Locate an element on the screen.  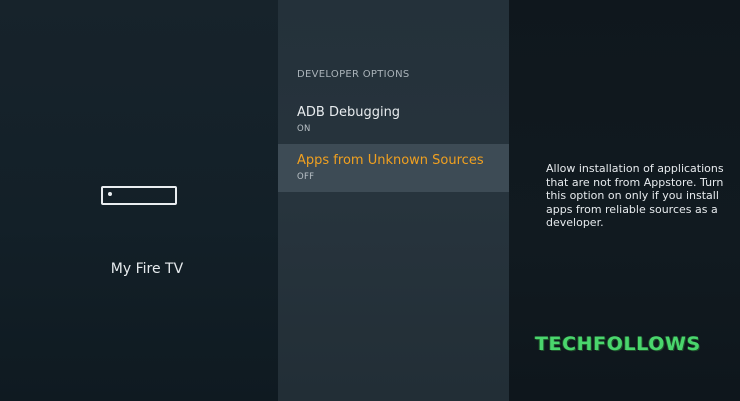
fire-tv-device-icon is located at coordinates (139, 195).